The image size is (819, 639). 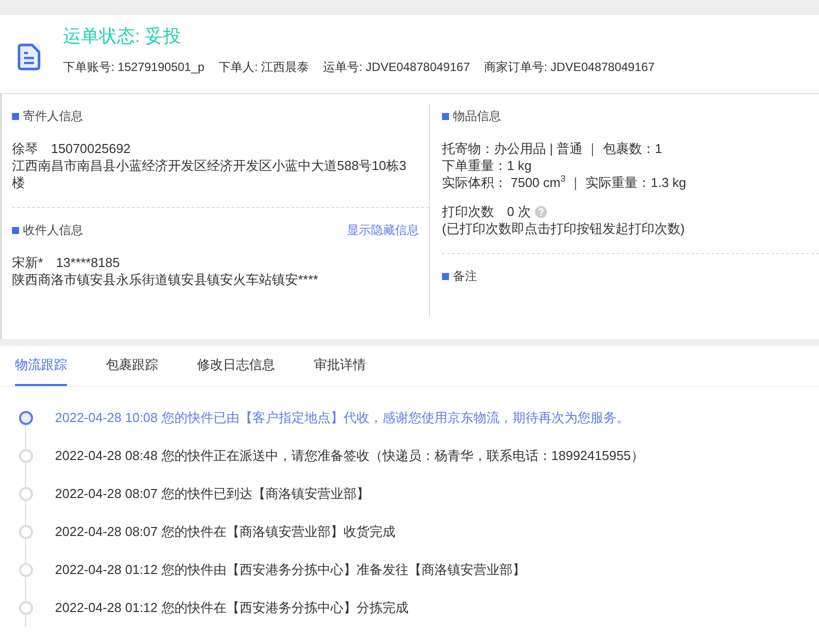 What do you see at coordinates (349, 456) in the screenshot?
I see `tracking-event-text: 2022-04-28 08:48 您的快件正在派送中，请您准备签收（快递员：杨青华，联系电话：18992415955）` at bounding box center [349, 456].